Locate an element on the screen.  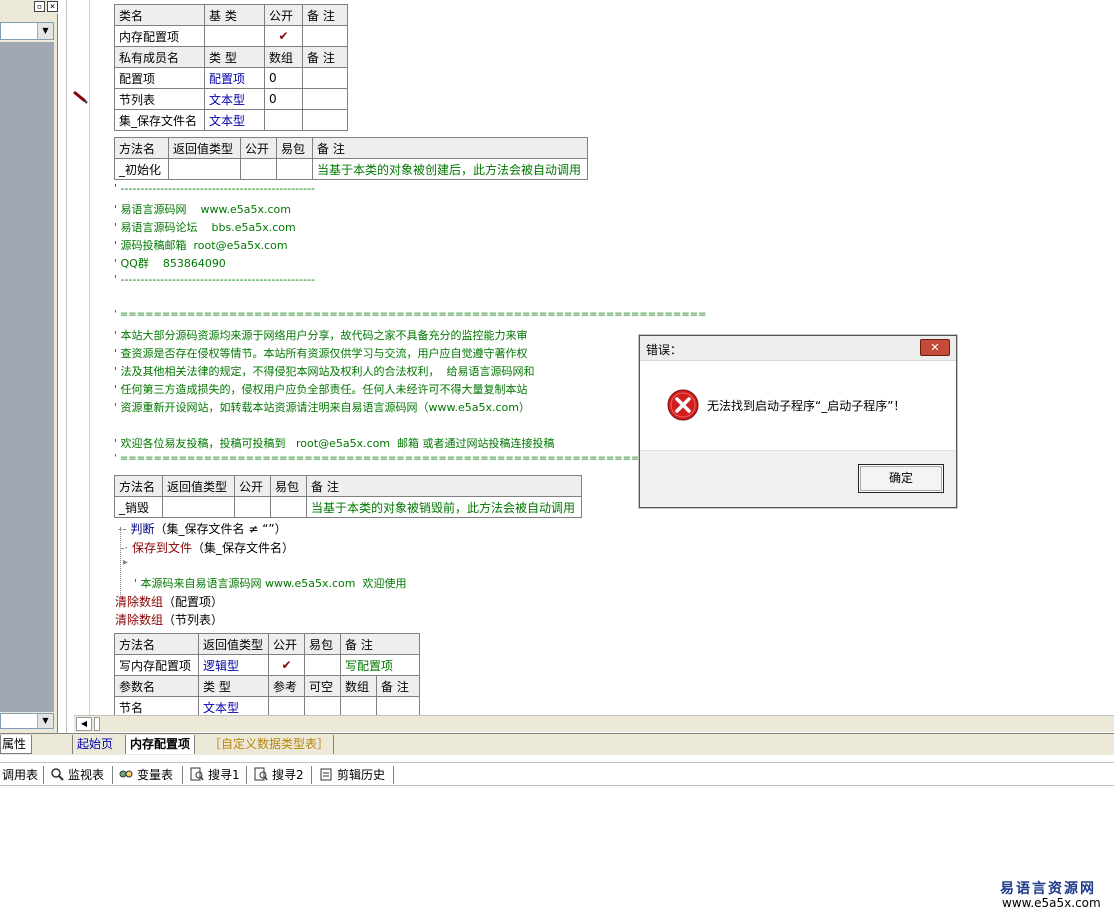
property-list is located at coordinates (27, 377).